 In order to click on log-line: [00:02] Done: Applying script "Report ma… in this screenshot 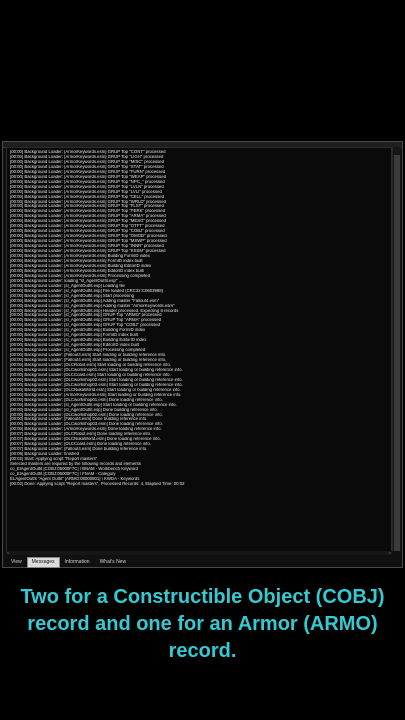, I will do `click(97, 483)`.